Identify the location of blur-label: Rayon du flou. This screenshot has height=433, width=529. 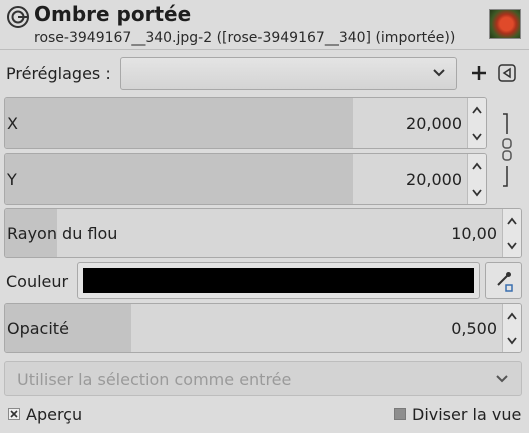
(62, 233).